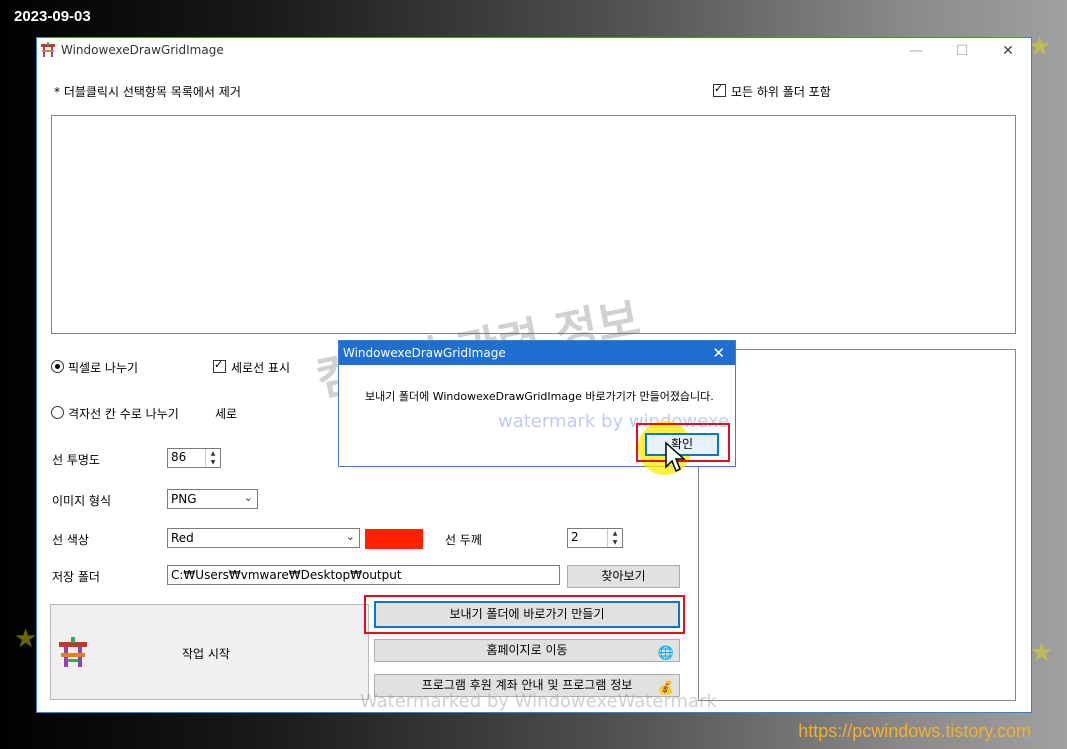 This screenshot has width=1067, height=749. What do you see at coordinates (103, 368) in the screenshot?
I see `split-by-pixel-label: 픽셀로 나누기` at bounding box center [103, 368].